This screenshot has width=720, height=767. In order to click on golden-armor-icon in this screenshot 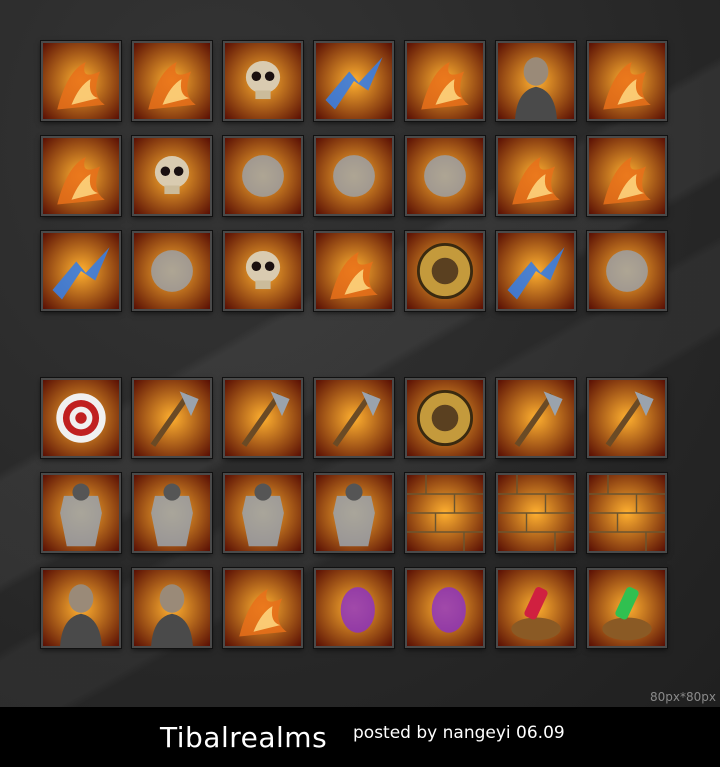, I will do `click(263, 513)`.